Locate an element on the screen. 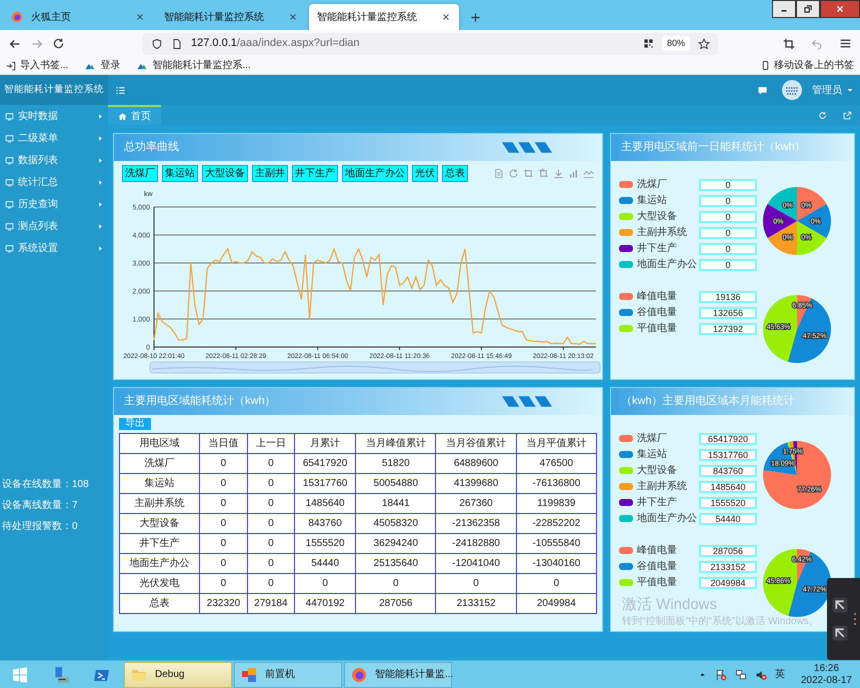 The height and width of the screenshot is (688, 860). taskbar-button: 前置机 is located at coordinates (288, 675).